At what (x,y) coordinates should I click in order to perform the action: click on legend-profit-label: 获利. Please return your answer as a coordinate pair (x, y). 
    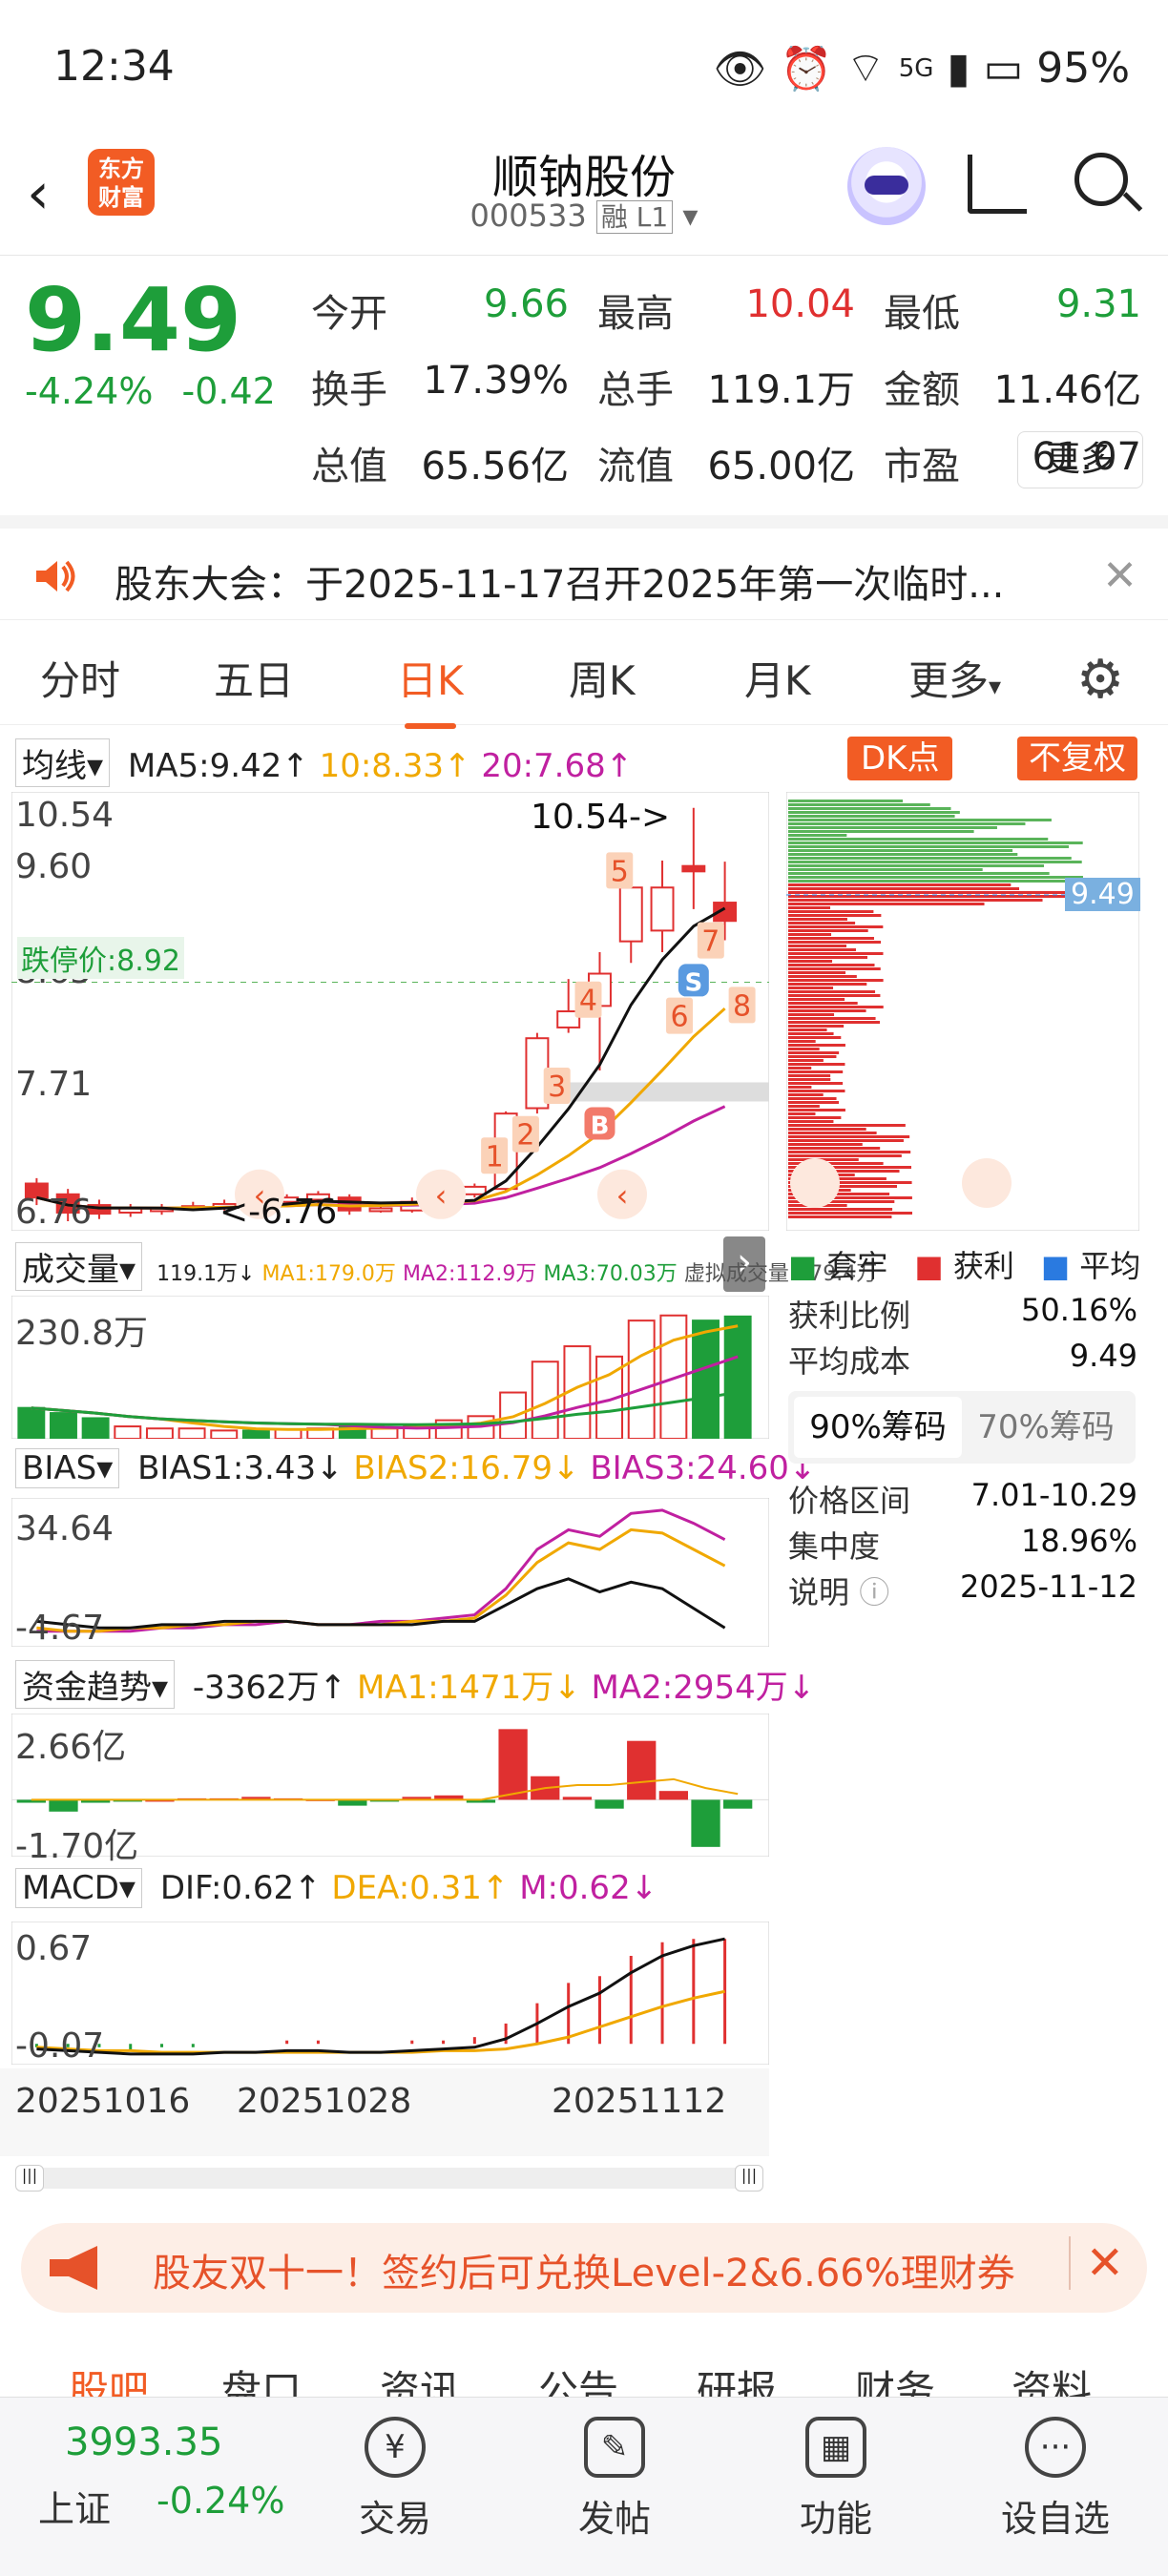
    Looking at the image, I should click on (983, 1266).